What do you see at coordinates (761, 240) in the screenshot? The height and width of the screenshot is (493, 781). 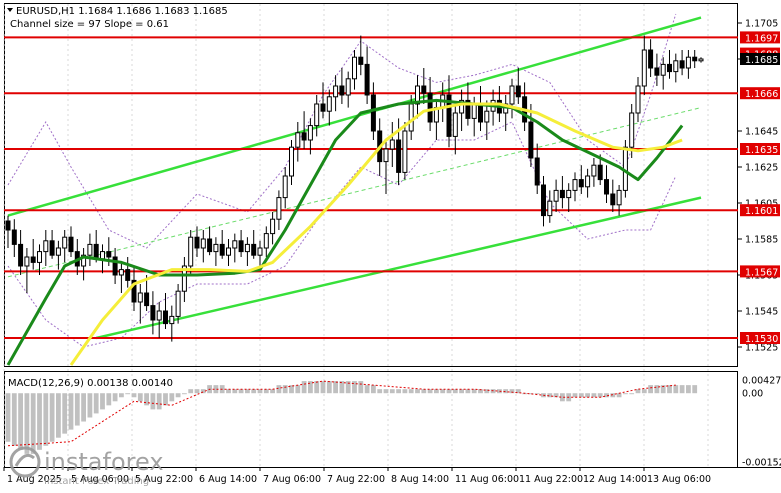 I see `price-tick-label: 1.1585` at bounding box center [761, 240].